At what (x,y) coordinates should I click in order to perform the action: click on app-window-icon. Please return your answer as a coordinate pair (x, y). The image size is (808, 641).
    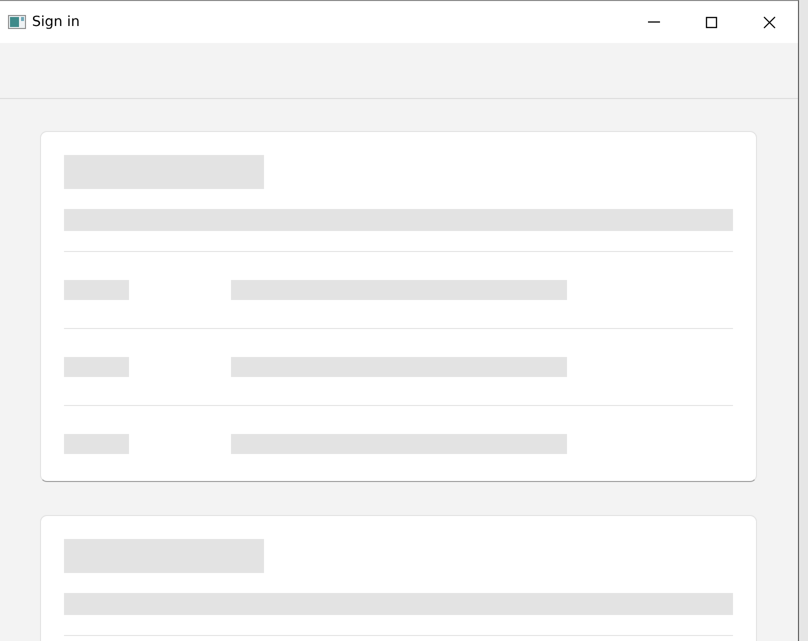
    Looking at the image, I should click on (17, 22).